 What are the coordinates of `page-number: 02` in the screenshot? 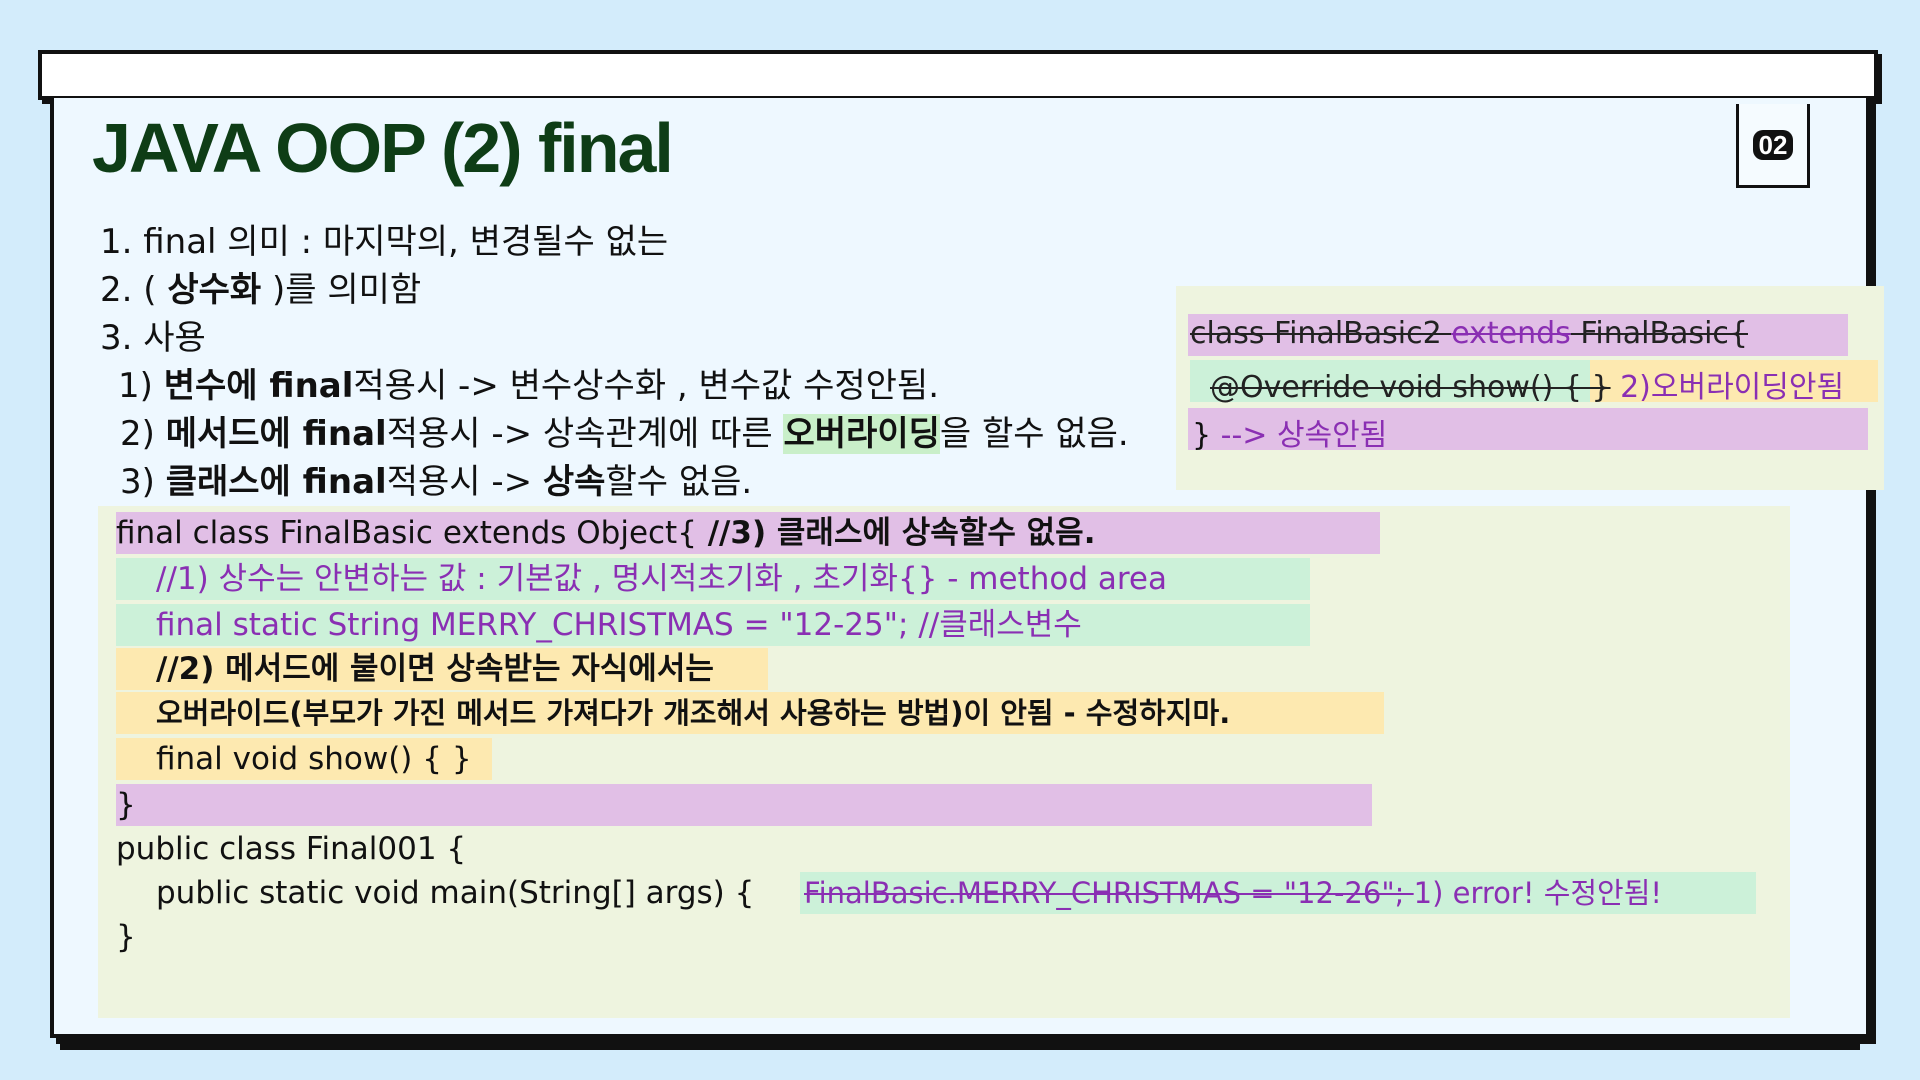 It's located at (1773, 144).